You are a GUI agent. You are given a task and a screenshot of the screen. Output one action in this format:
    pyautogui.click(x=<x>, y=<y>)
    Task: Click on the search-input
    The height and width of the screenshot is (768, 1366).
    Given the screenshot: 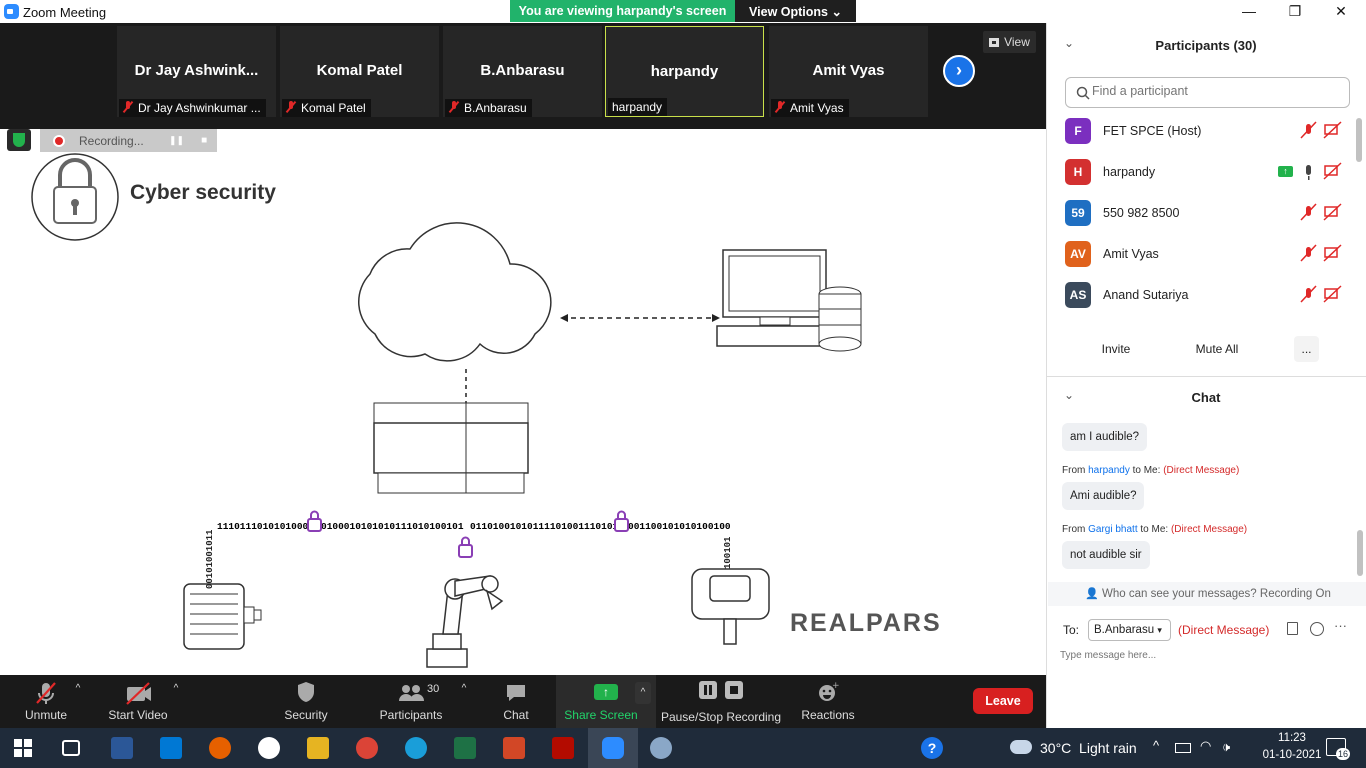 What is the action you would take?
    pyautogui.click(x=1217, y=91)
    